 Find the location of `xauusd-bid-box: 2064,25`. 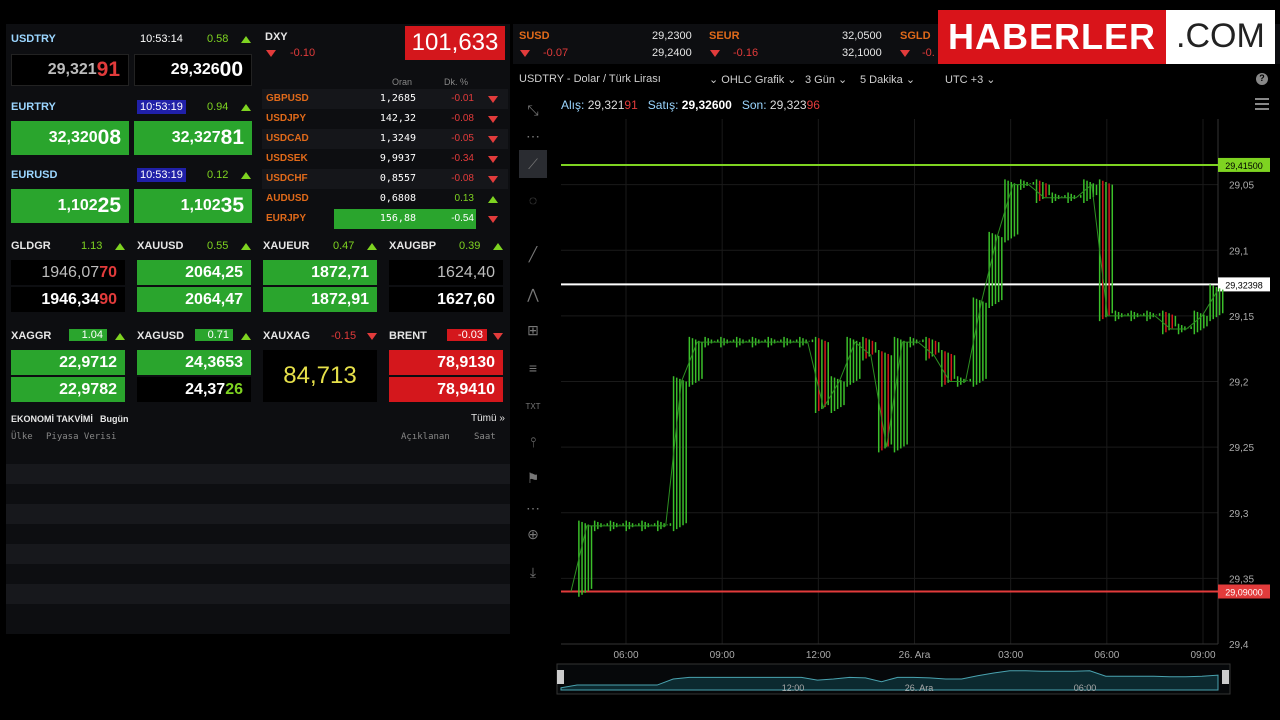

xauusd-bid-box: 2064,25 is located at coordinates (194, 272).